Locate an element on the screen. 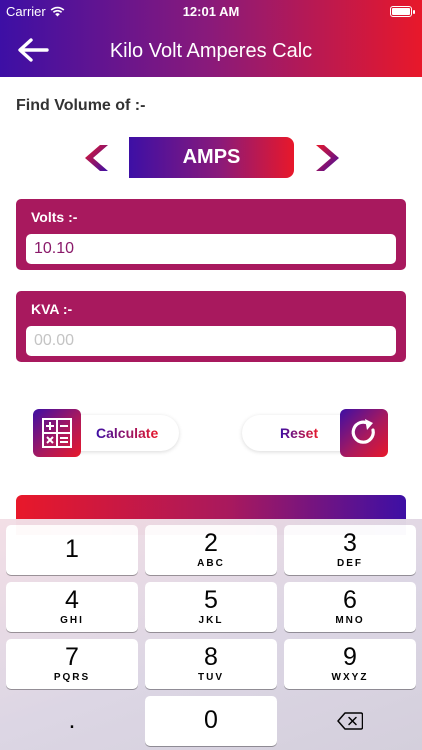 The image size is (422, 750). key-digit: 0 is located at coordinates (211, 720).